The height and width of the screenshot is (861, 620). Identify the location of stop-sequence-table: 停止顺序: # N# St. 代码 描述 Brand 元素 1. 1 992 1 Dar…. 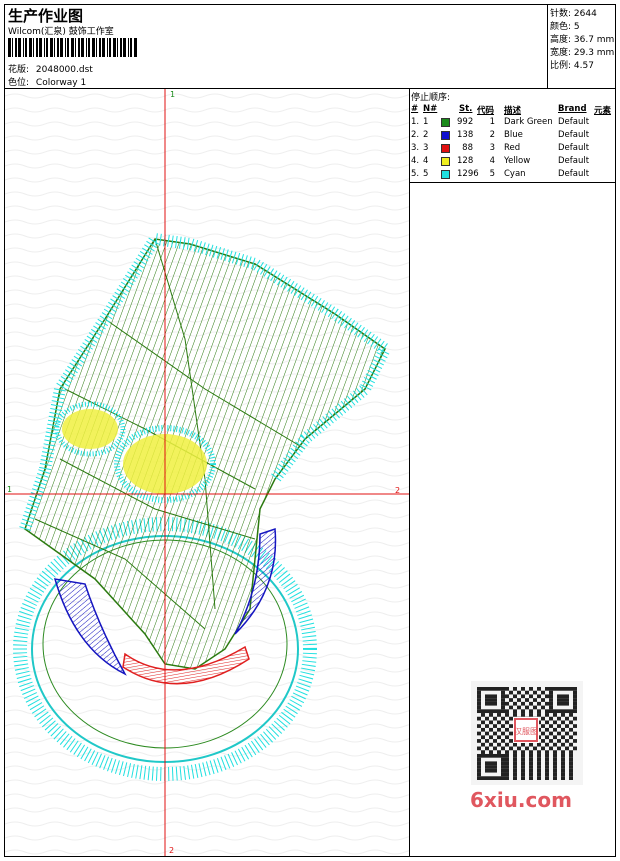
(513, 138).